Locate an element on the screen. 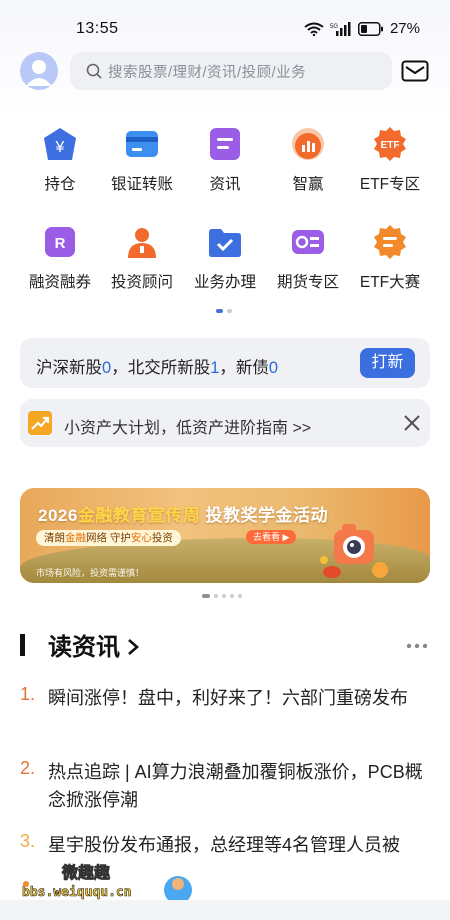 The height and width of the screenshot is (920, 450). banner-sub-a: 清朗 is located at coordinates (54, 538).